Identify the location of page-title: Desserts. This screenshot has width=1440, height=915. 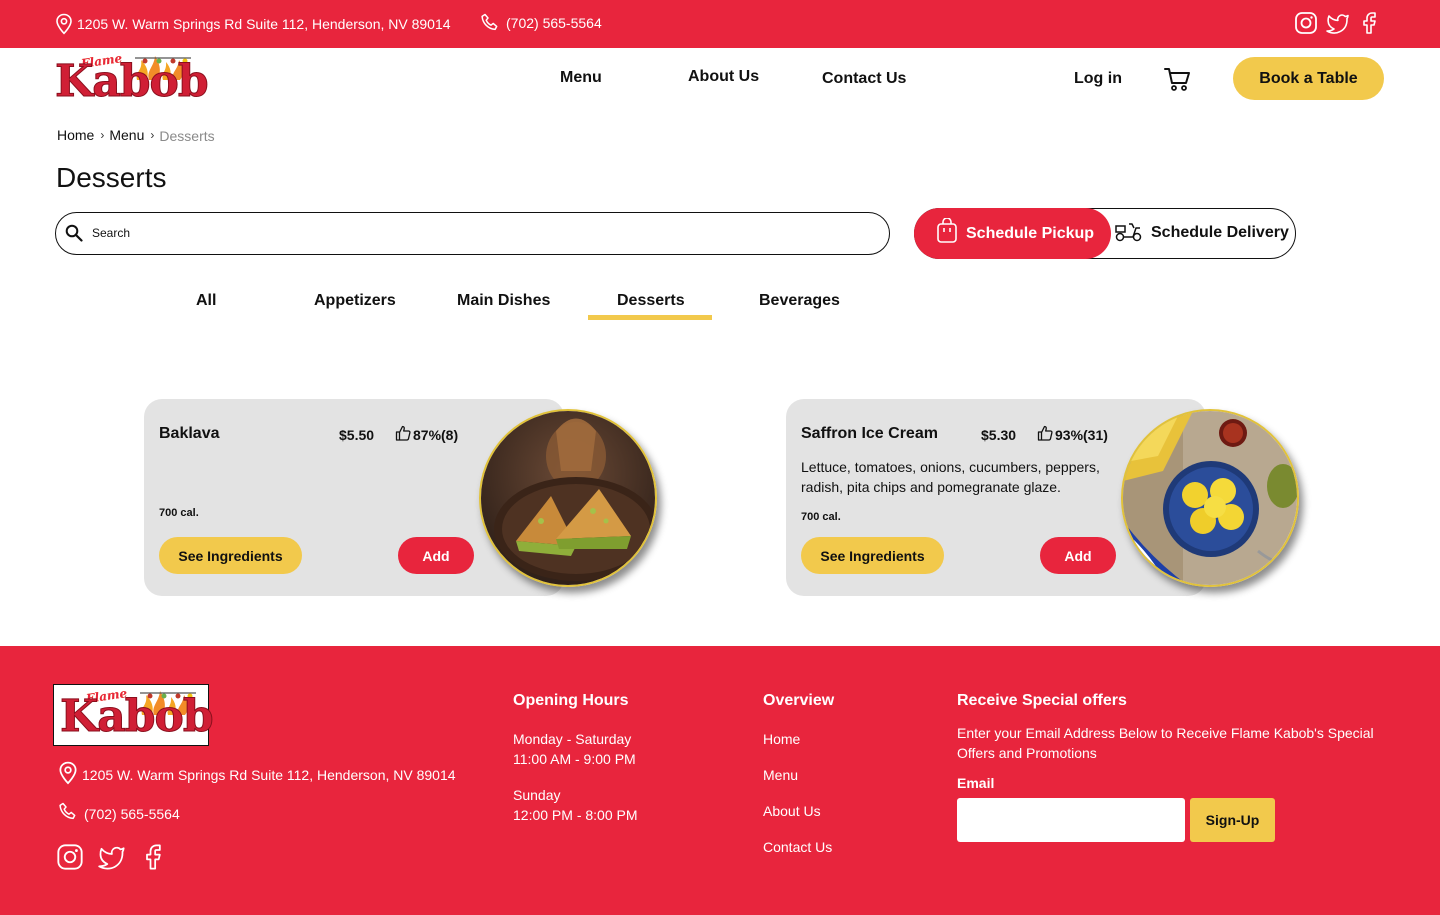
(111, 177).